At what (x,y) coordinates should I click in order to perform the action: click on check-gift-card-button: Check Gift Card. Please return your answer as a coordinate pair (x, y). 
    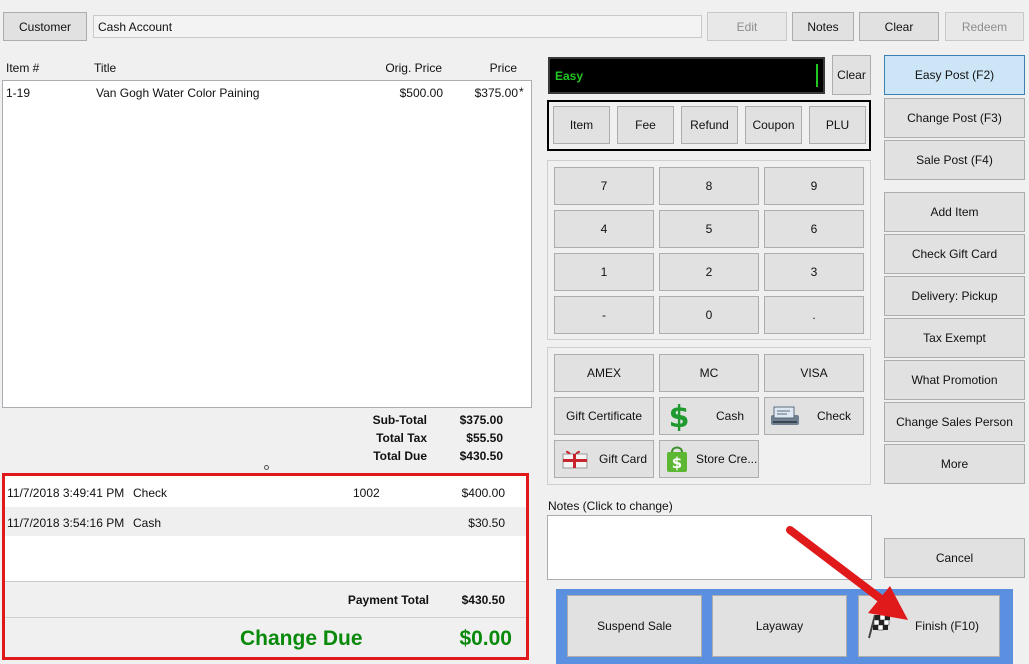
    Looking at the image, I should click on (954, 254).